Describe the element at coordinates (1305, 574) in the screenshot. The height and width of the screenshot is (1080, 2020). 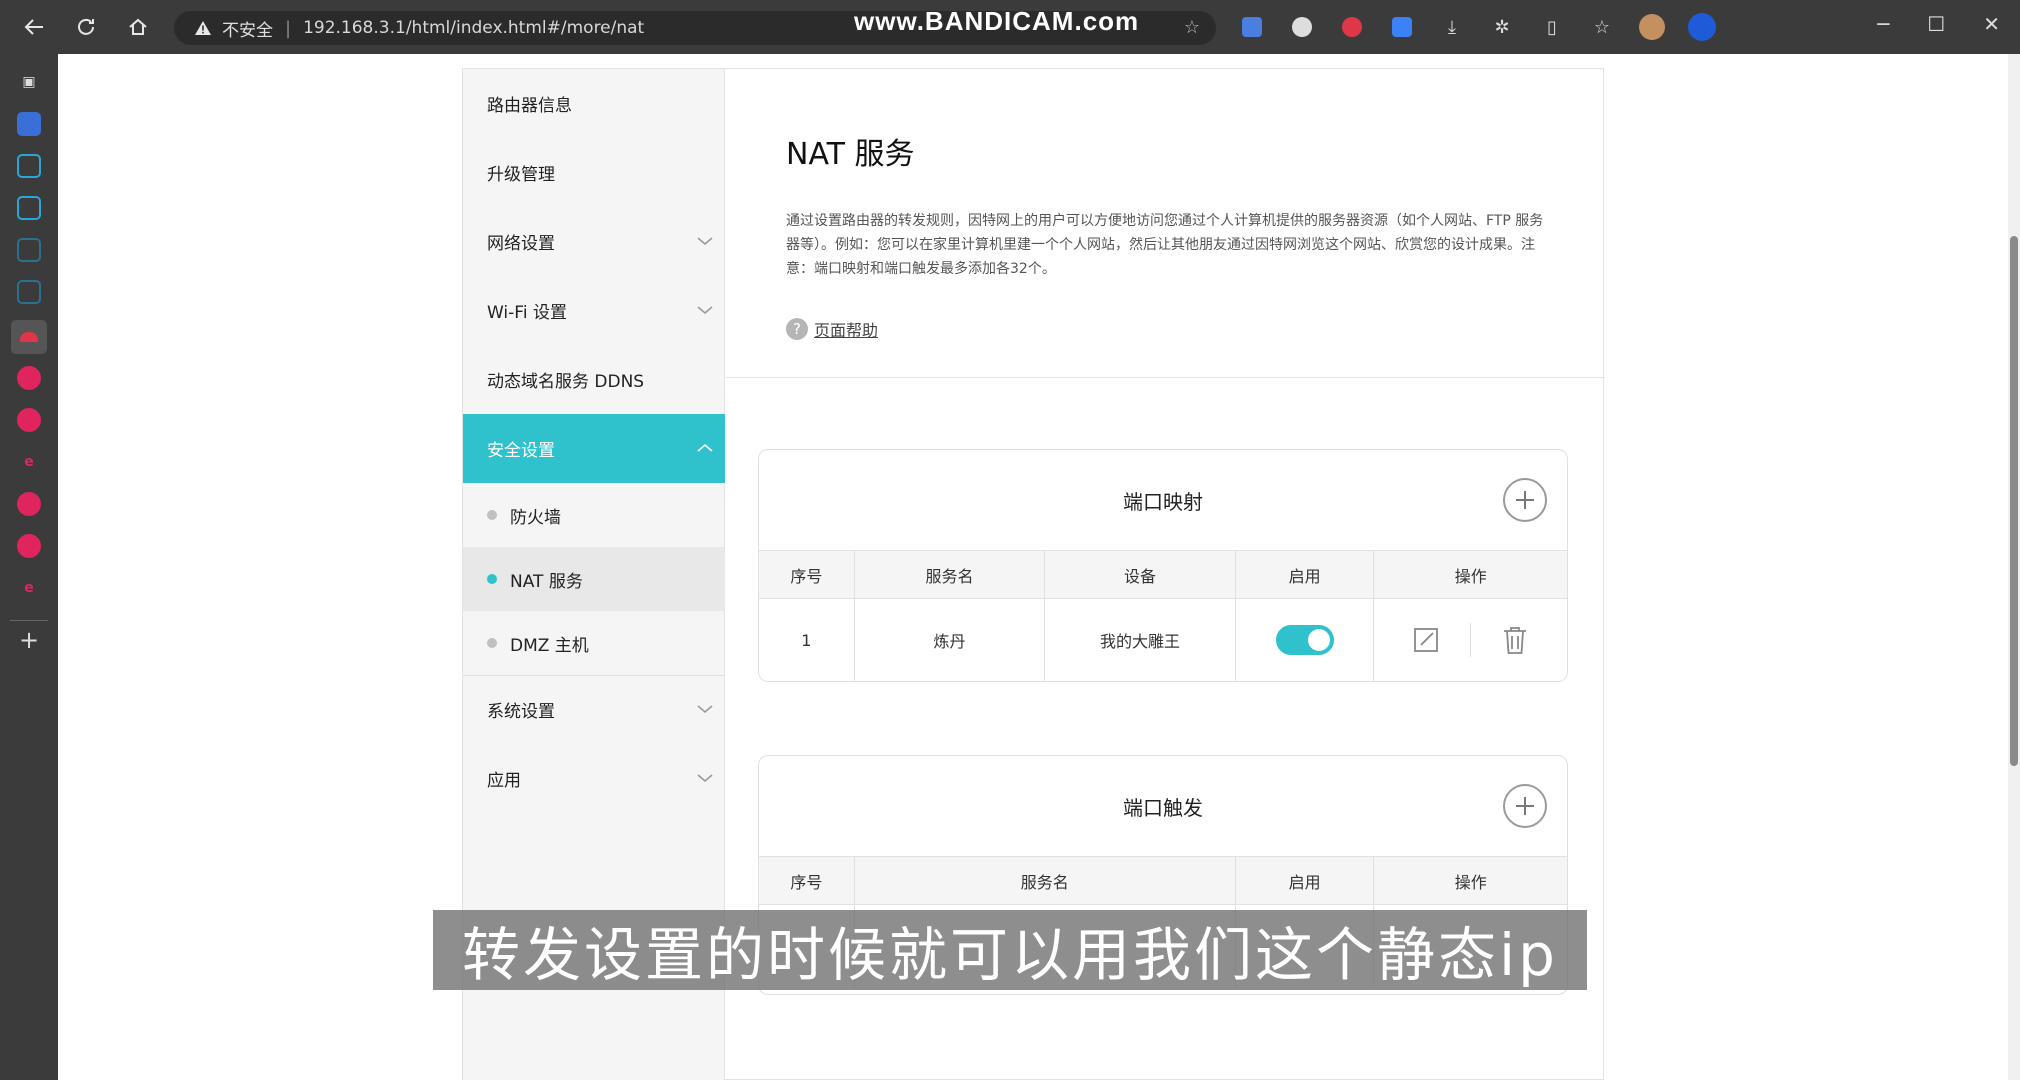
I see `column-header: 启用` at that location.